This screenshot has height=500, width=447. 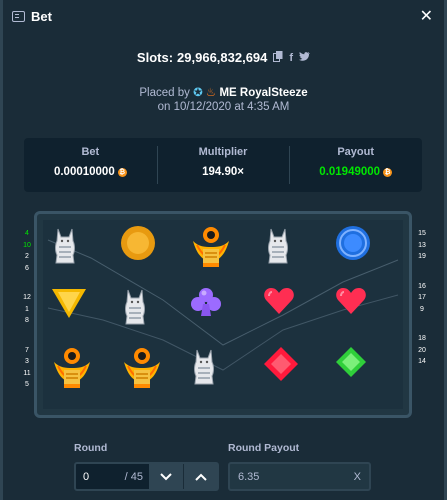 What do you see at coordinates (164, 93) in the screenshot?
I see `placed-by-label: Placed by` at bounding box center [164, 93].